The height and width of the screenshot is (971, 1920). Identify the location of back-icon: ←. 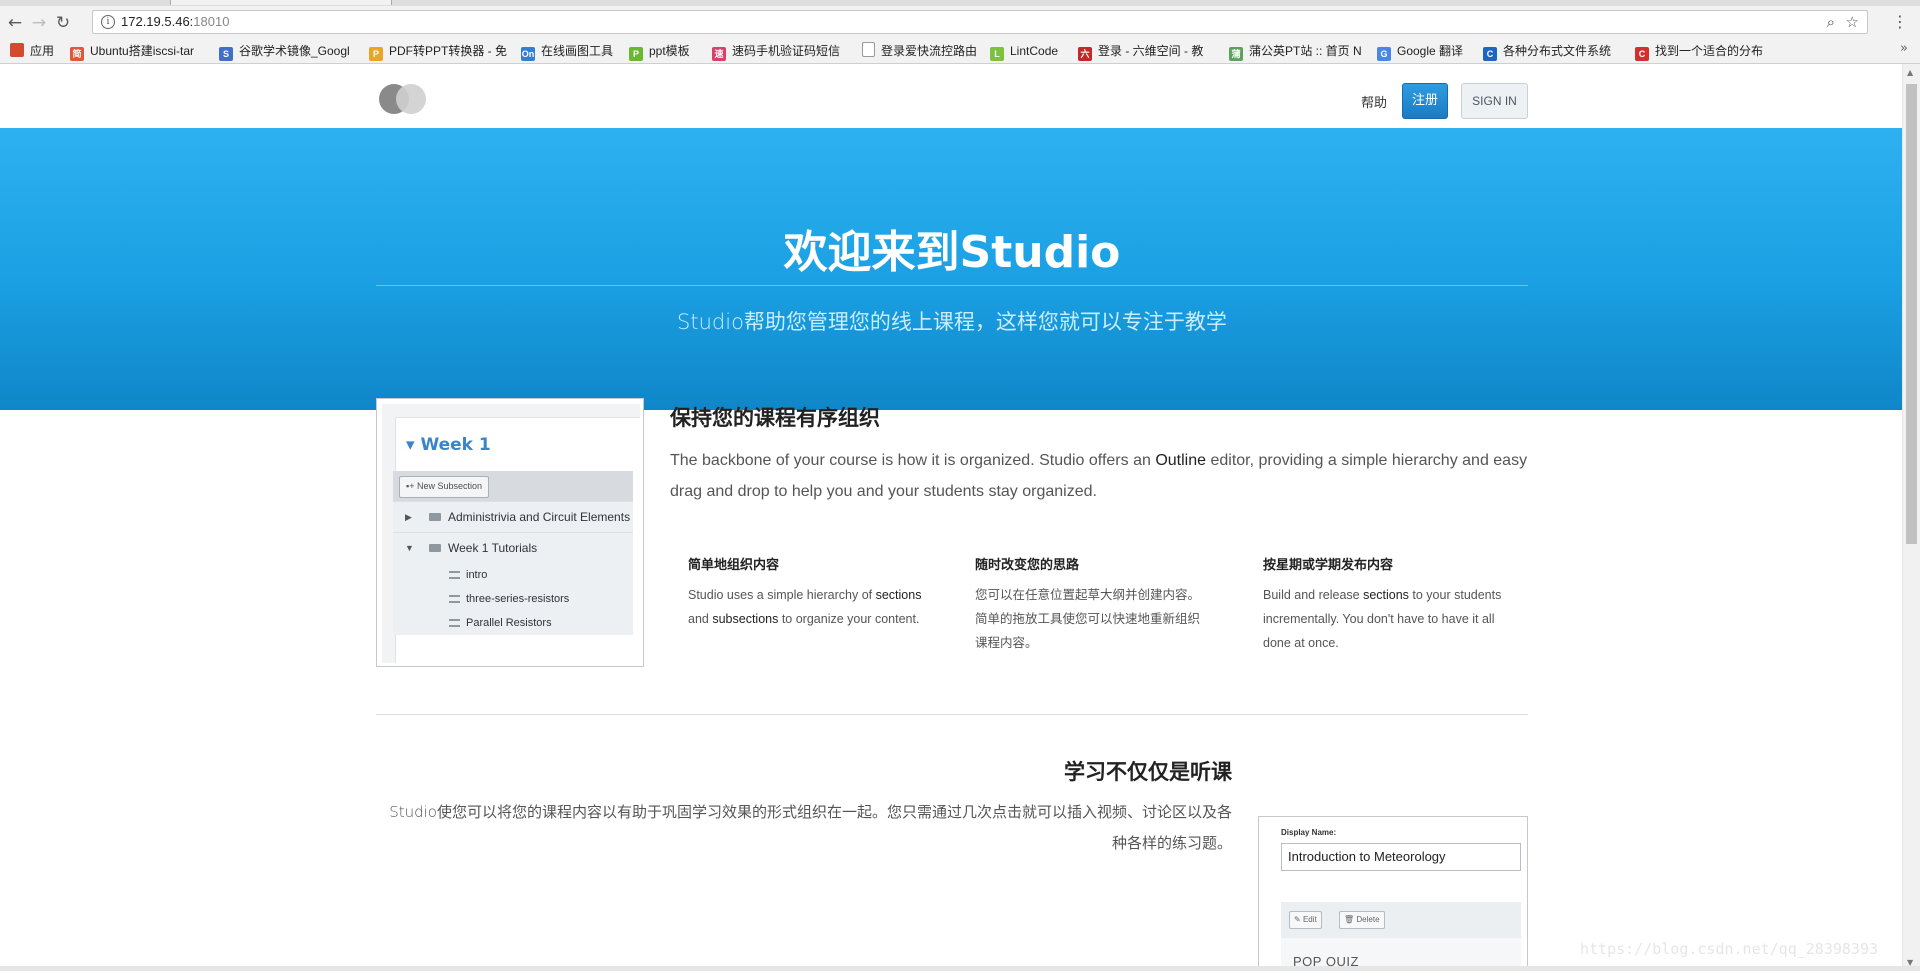
(15, 23).